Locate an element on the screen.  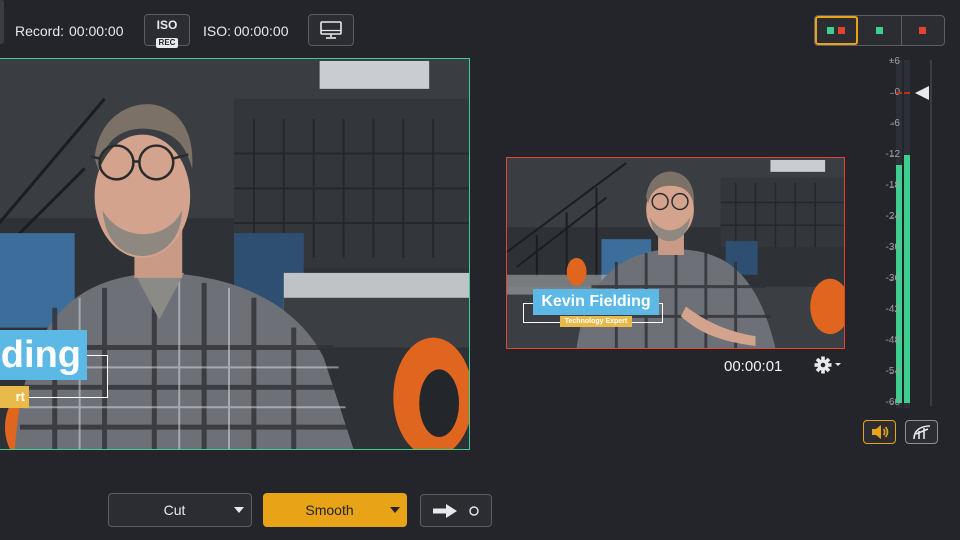
record-time: 00:00:00 is located at coordinates (96, 31).